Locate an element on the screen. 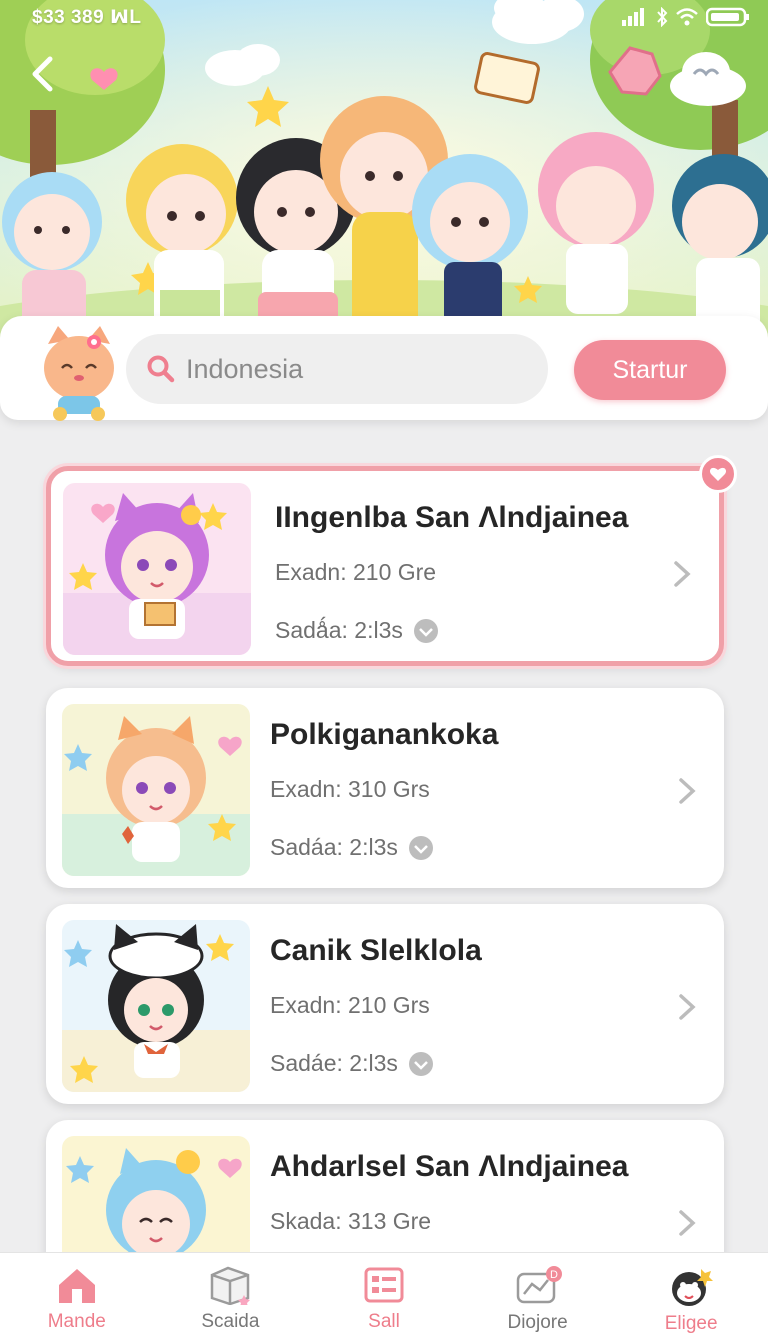 This screenshot has width=768, height=1344. card-time-label: Sadáa: 2:l3s is located at coordinates (334, 847).